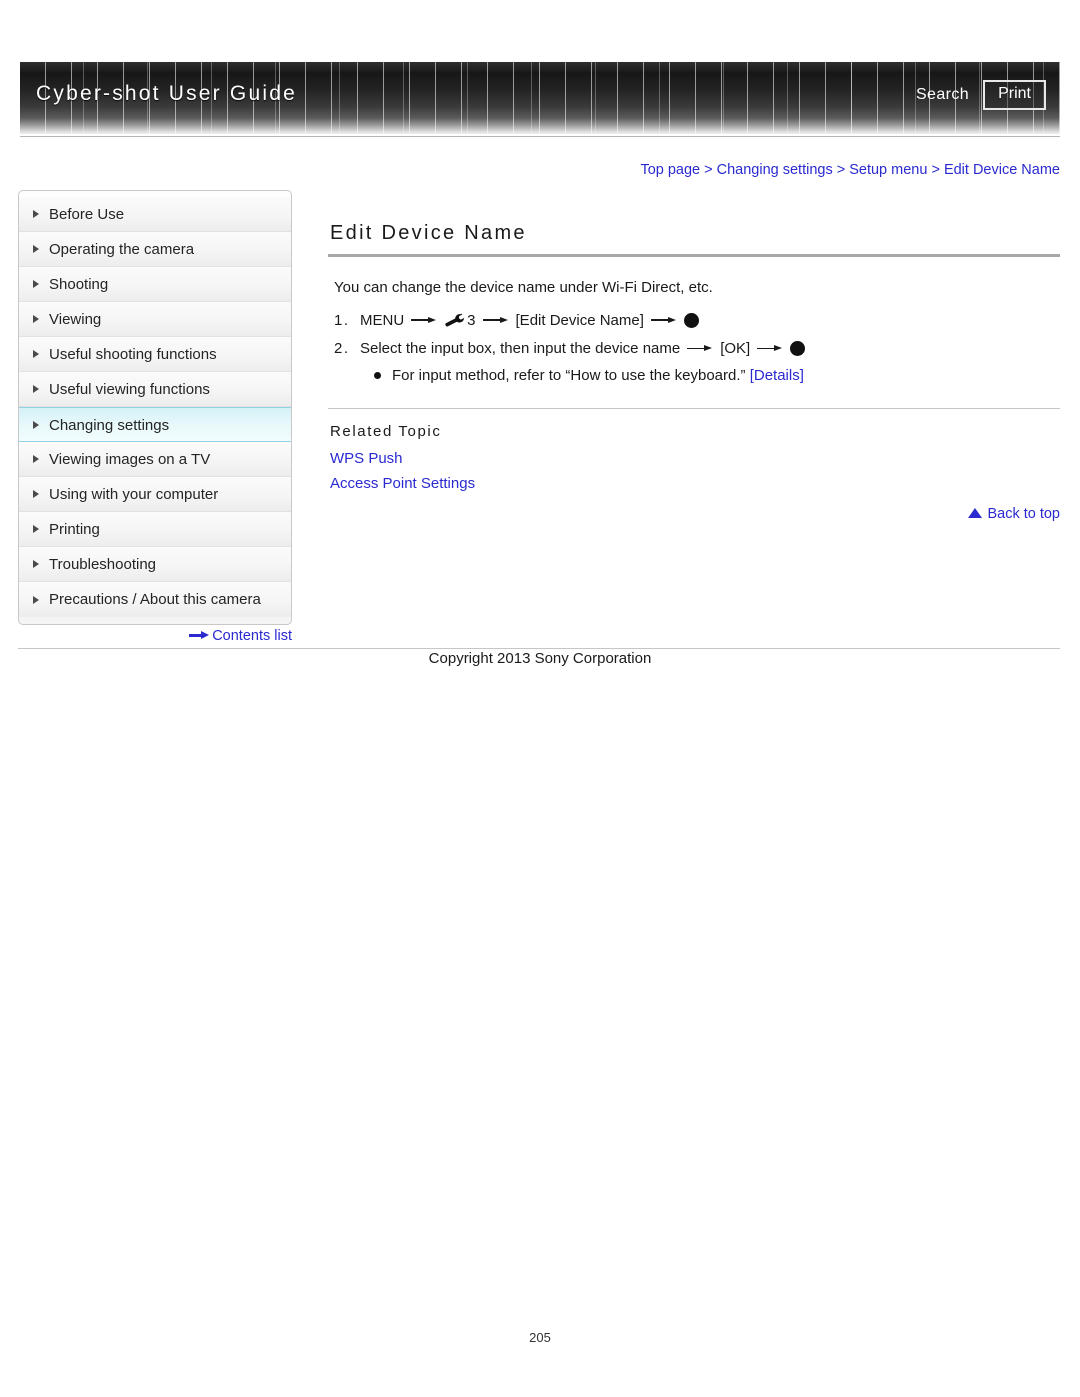  Describe the element at coordinates (133, 354) in the screenshot. I see `sidebar-item-label: Useful shooting functions` at that location.